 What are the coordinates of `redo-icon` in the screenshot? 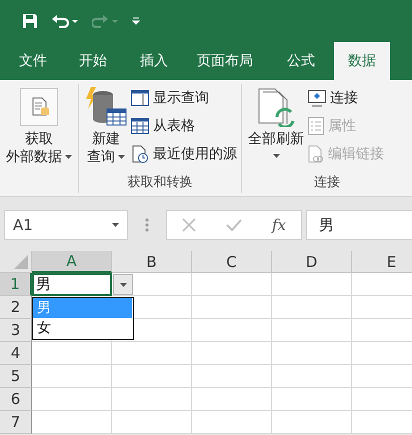 It's located at (105, 21).